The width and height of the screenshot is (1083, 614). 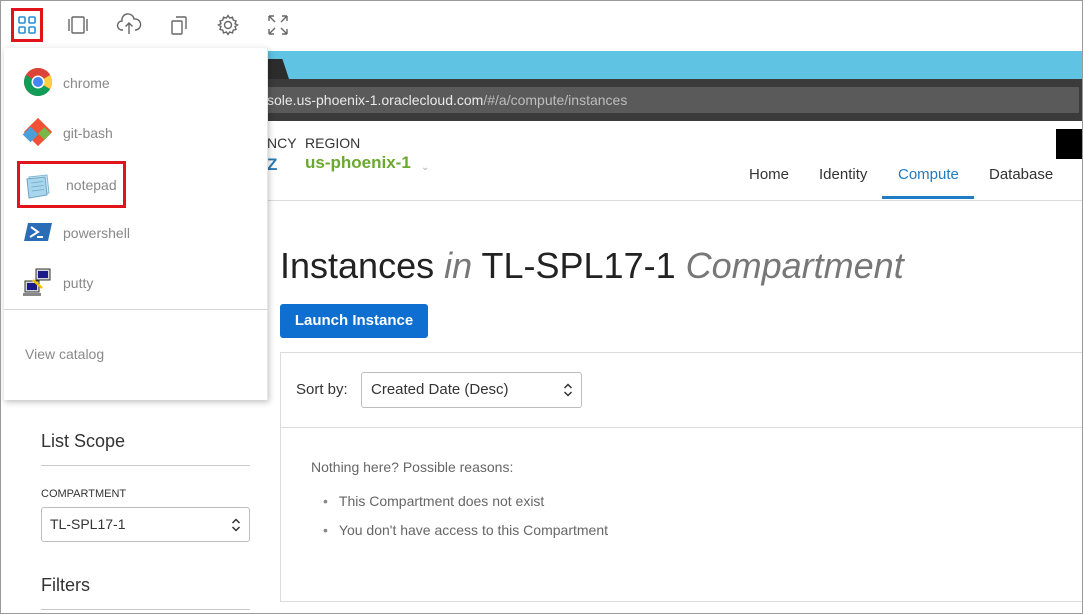 I want to click on page-title: Instances in TL-SPL17-1 Compartment, so click(x=592, y=266).